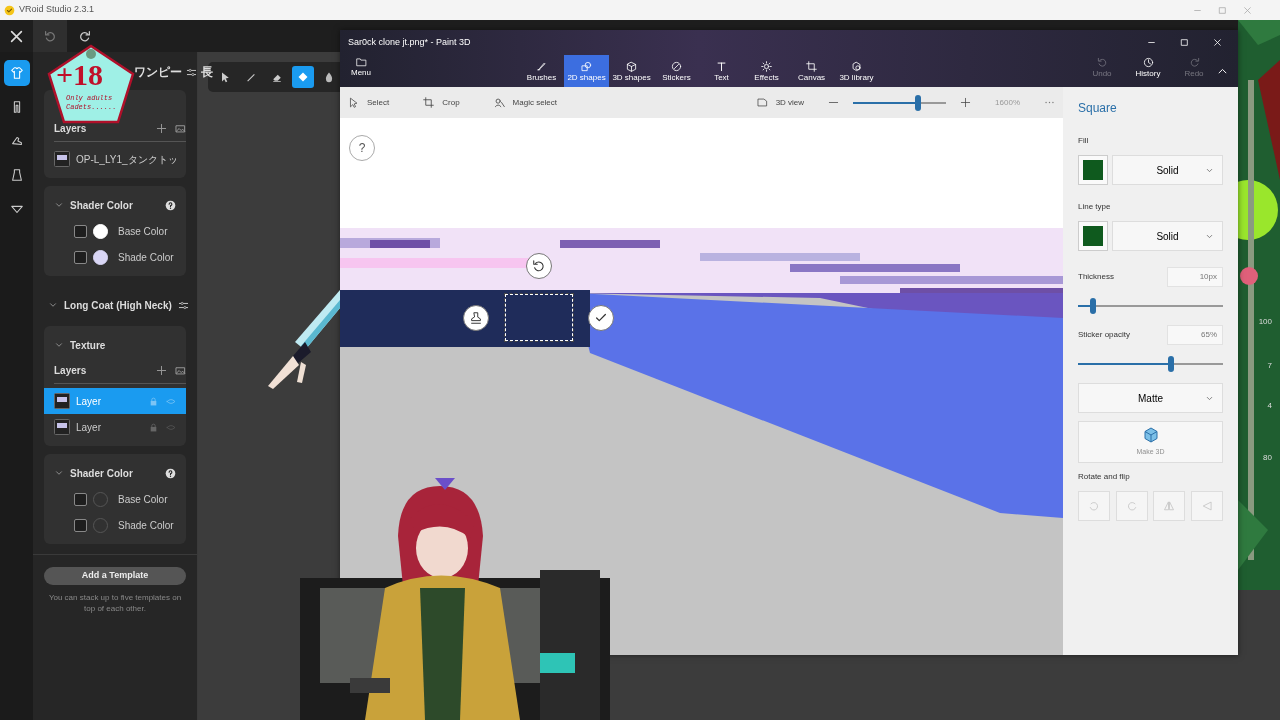  Describe the element at coordinates (80, 75) in the screenshot. I see `sticker-number: +18` at that location.